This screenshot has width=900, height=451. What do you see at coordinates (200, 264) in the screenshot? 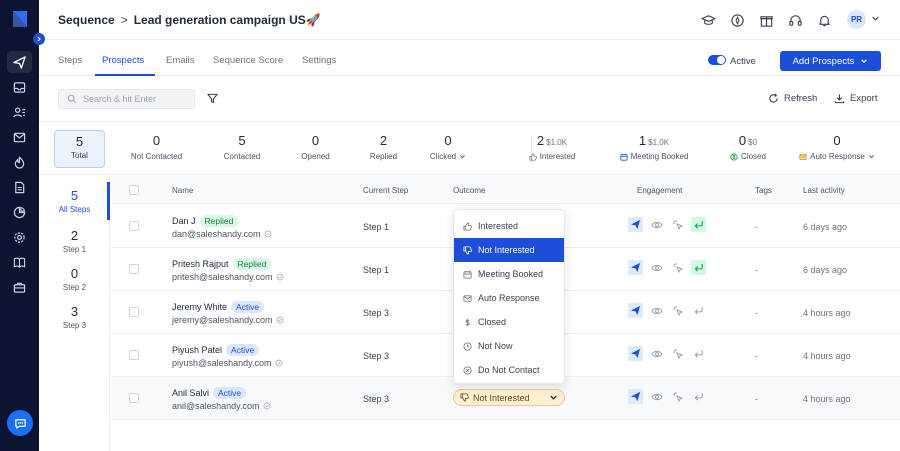
I see `prospect-name: Pritesh Rajput` at bounding box center [200, 264].